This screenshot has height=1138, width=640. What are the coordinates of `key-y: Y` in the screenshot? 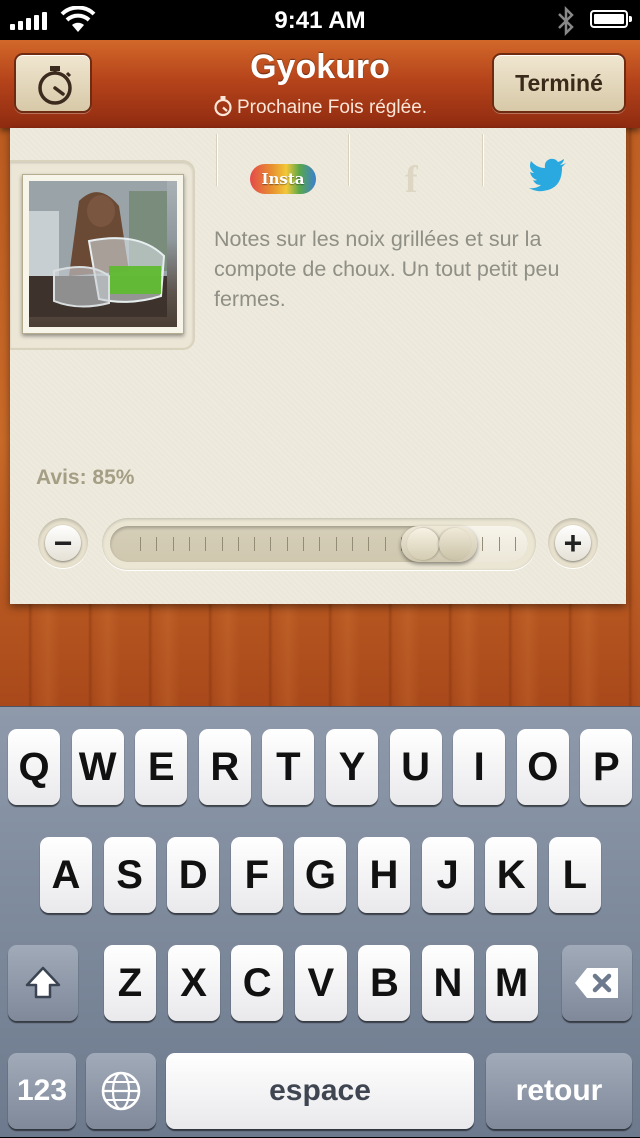 It's located at (352, 767).